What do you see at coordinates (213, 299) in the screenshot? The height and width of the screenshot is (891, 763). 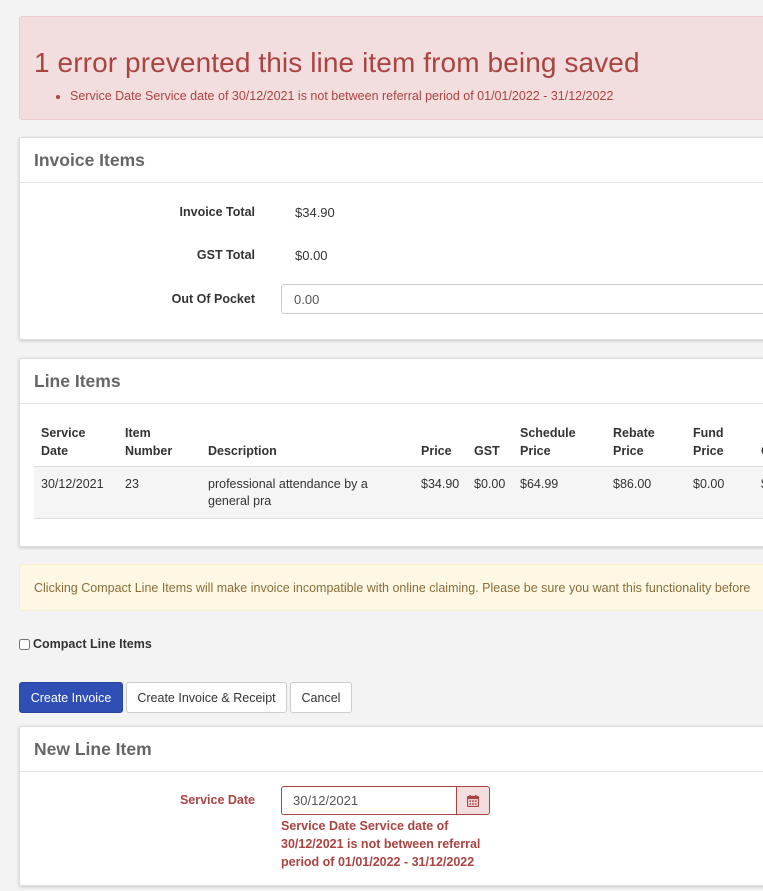 I see `out-of-pocket-label: Out Of Pocket` at bounding box center [213, 299].